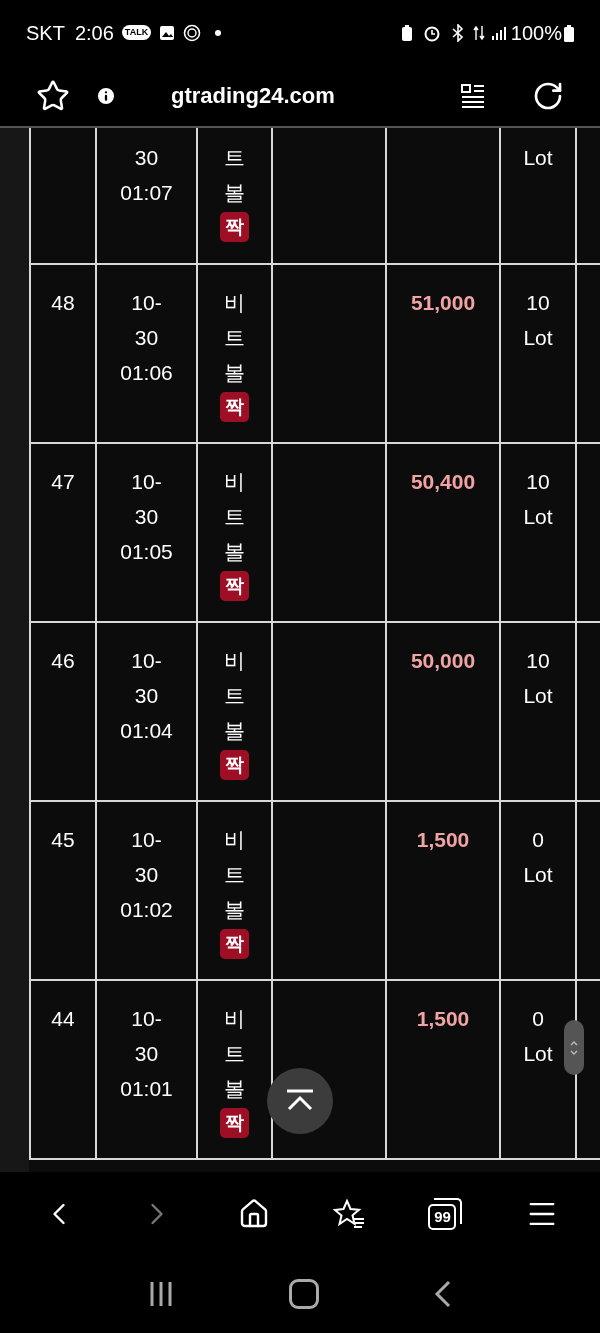 The image size is (600, 1333). I want to click on bluetooth-icon, so click(457, 32).